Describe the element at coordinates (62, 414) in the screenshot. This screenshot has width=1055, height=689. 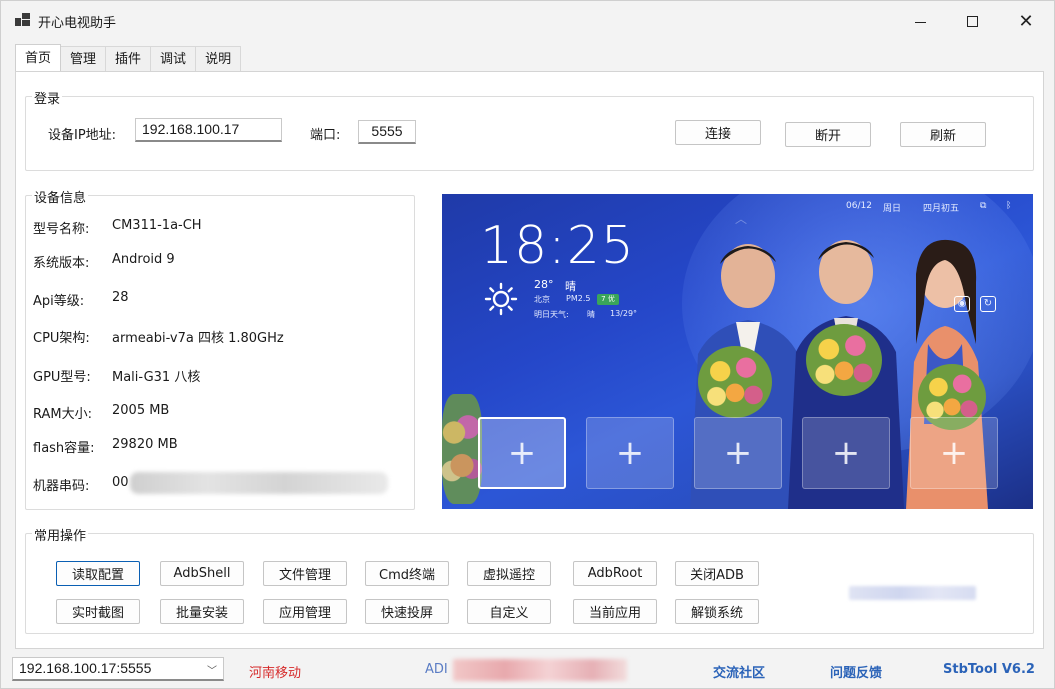
I see `ram-label: RAM大小:` at that location.